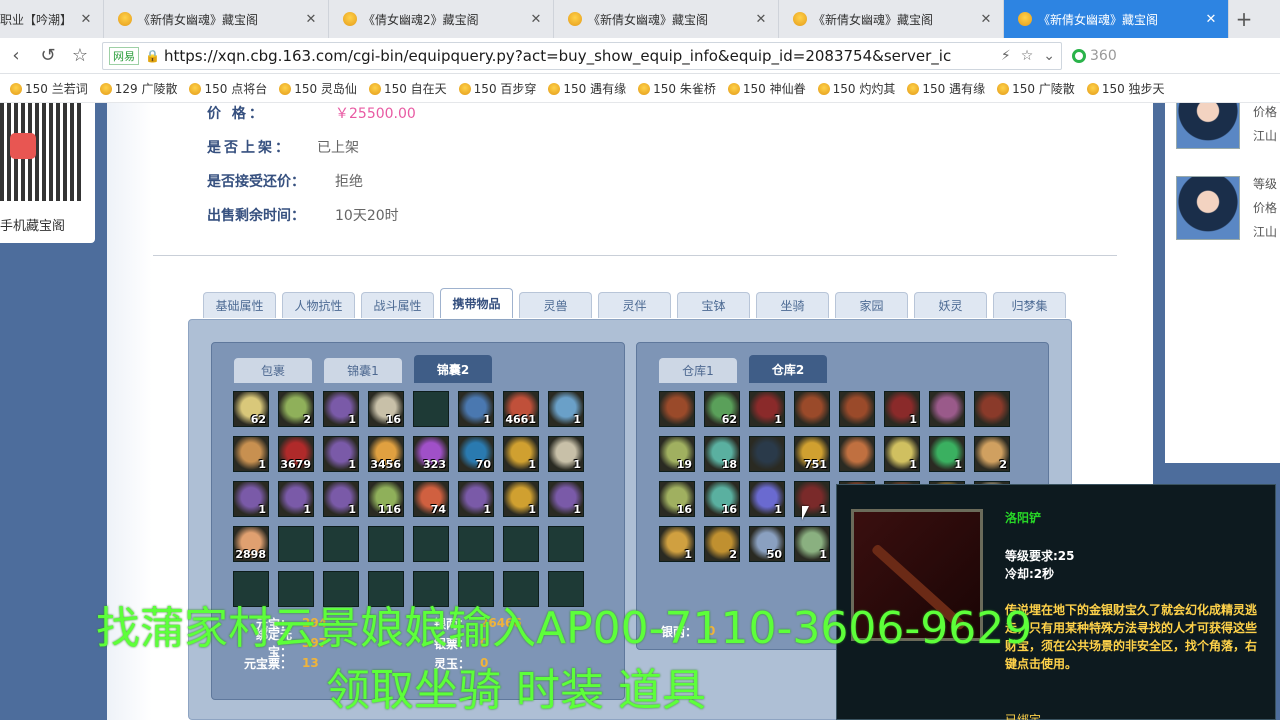 The width and height of the screenshot is (1280, 720). I want to click on bookmark-item: 129 广陵散, so click(138, 88).